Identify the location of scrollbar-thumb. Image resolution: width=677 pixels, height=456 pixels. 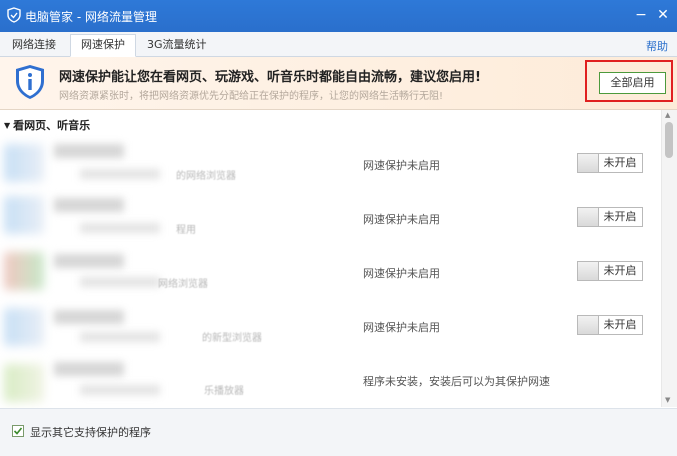
(669, 140).